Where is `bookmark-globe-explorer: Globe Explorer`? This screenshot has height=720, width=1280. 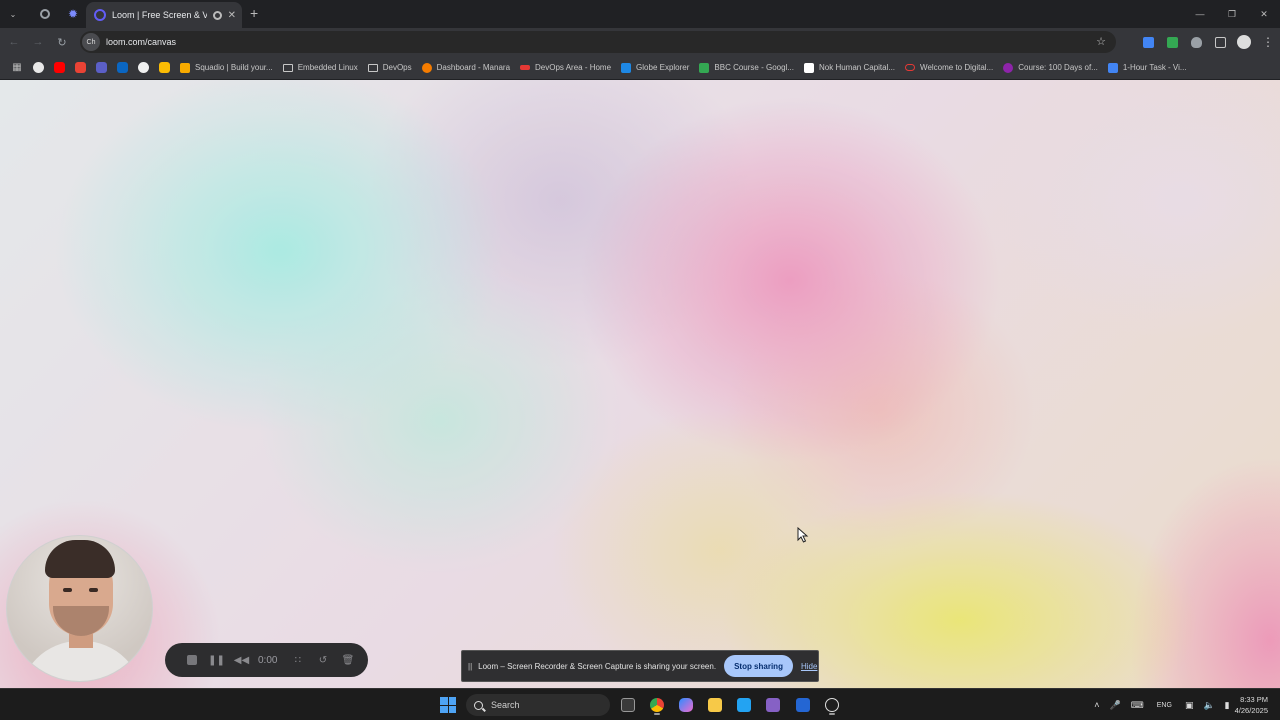
bookmark-globe-explorer: Globe Explorer is located at coordinates (655, 68).